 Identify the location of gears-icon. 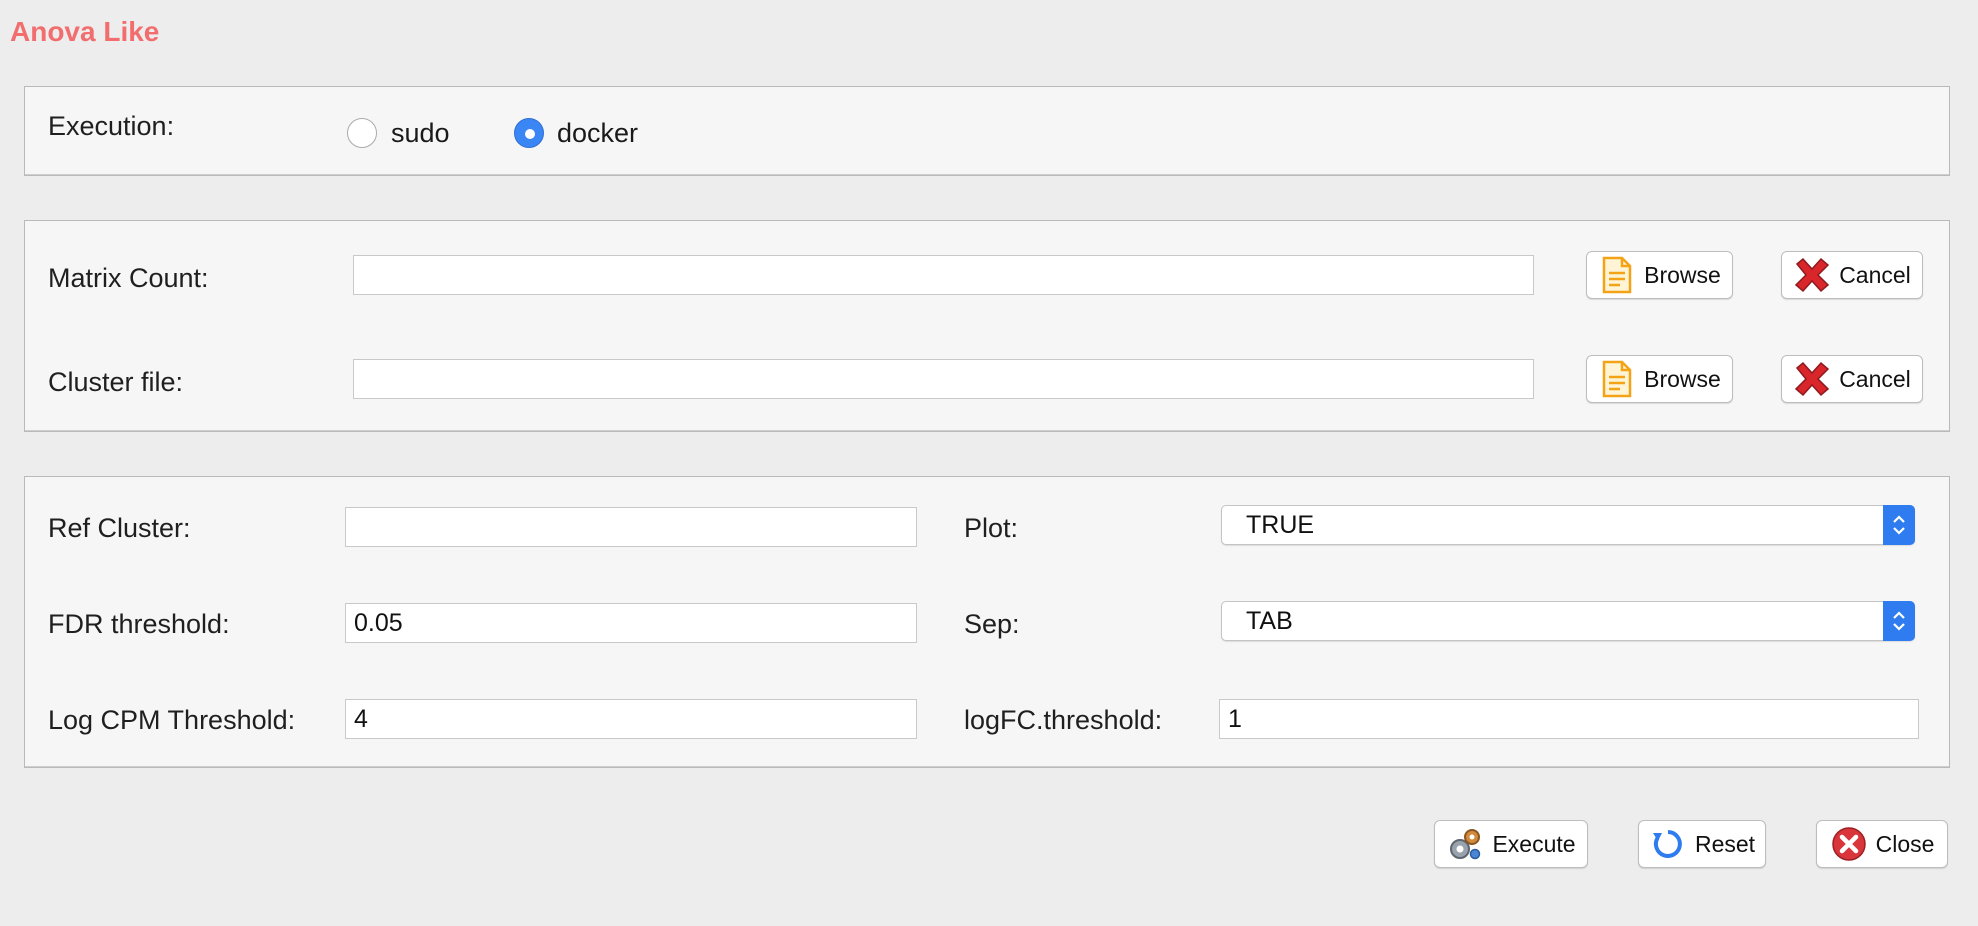
(1465, 844).